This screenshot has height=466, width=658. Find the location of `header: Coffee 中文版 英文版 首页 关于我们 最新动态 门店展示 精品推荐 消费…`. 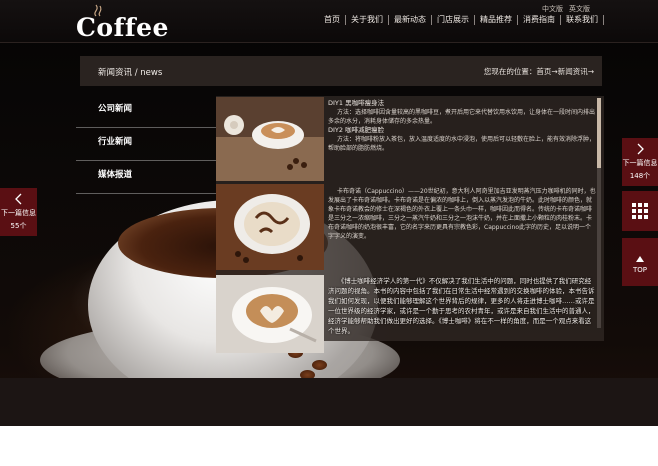

header: Coffee 中文版 英文版 首页 关于我们 最新动态 门店展示 精品推荐 消费… is located at coordinates (329, 21).